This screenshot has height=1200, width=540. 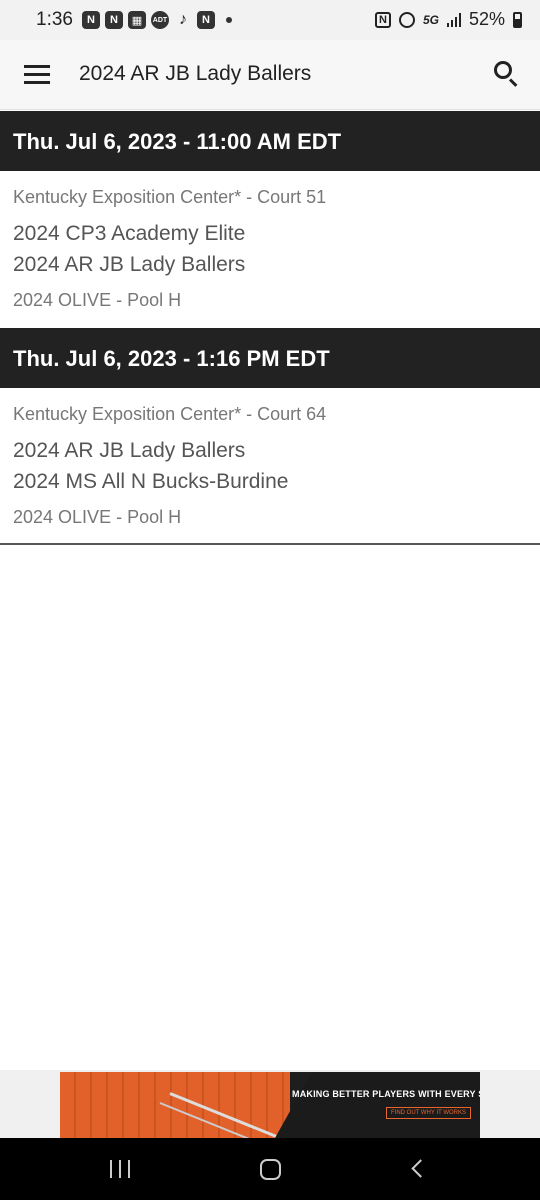 I want to click on ad-dark-panel, so click(x=377, y=1105).